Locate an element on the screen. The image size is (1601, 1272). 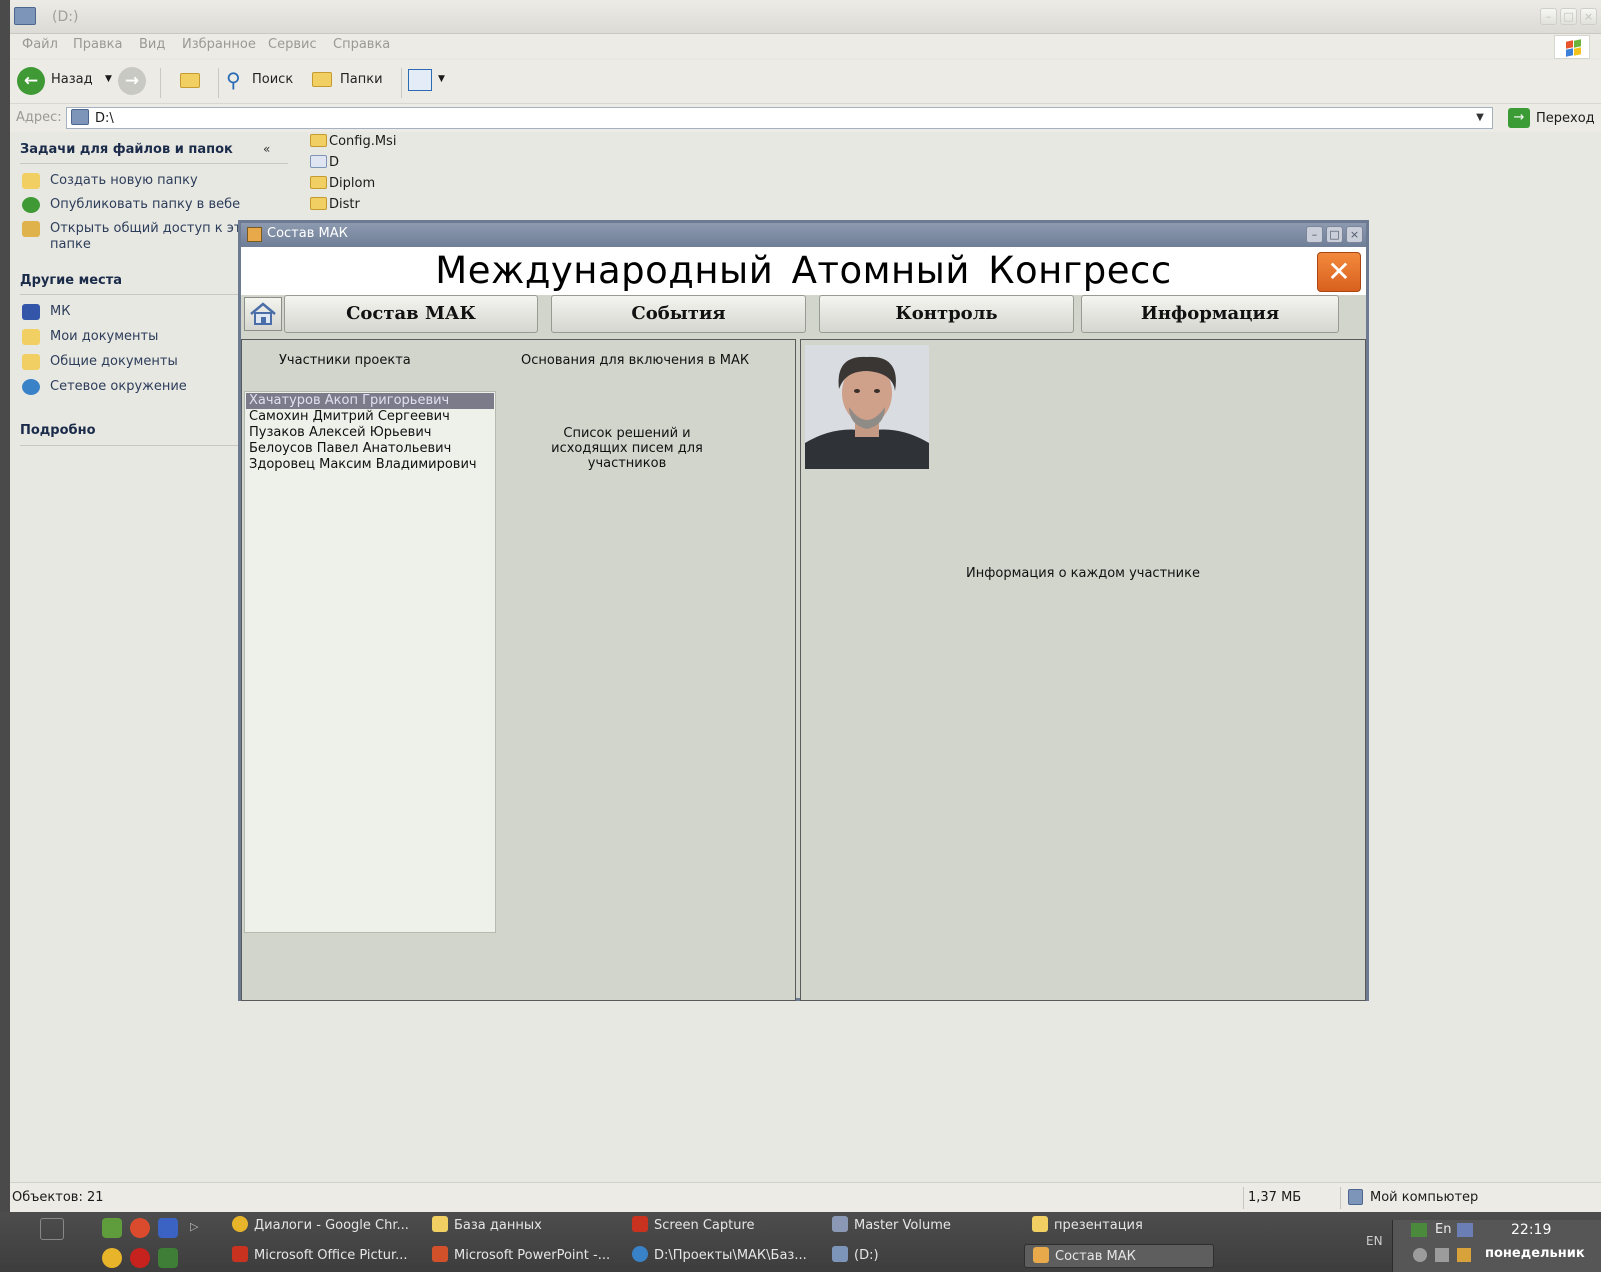
minimize-button: – is located at coordinates (1548, 16).